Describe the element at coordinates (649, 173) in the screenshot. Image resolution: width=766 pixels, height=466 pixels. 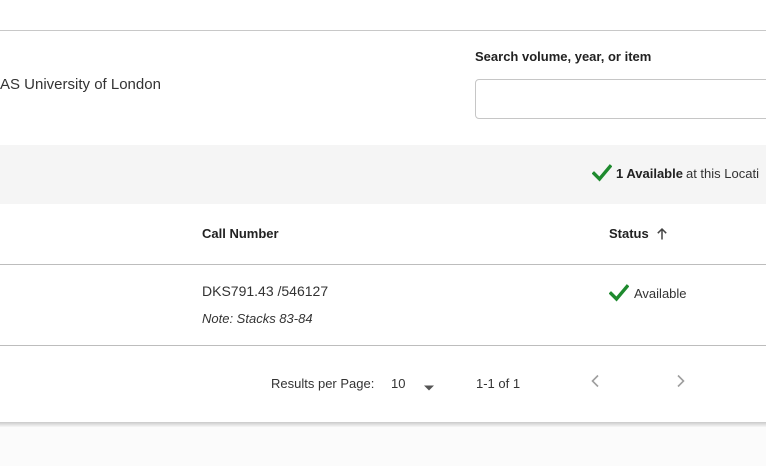
I see `available-count: 1 Available` at that location.